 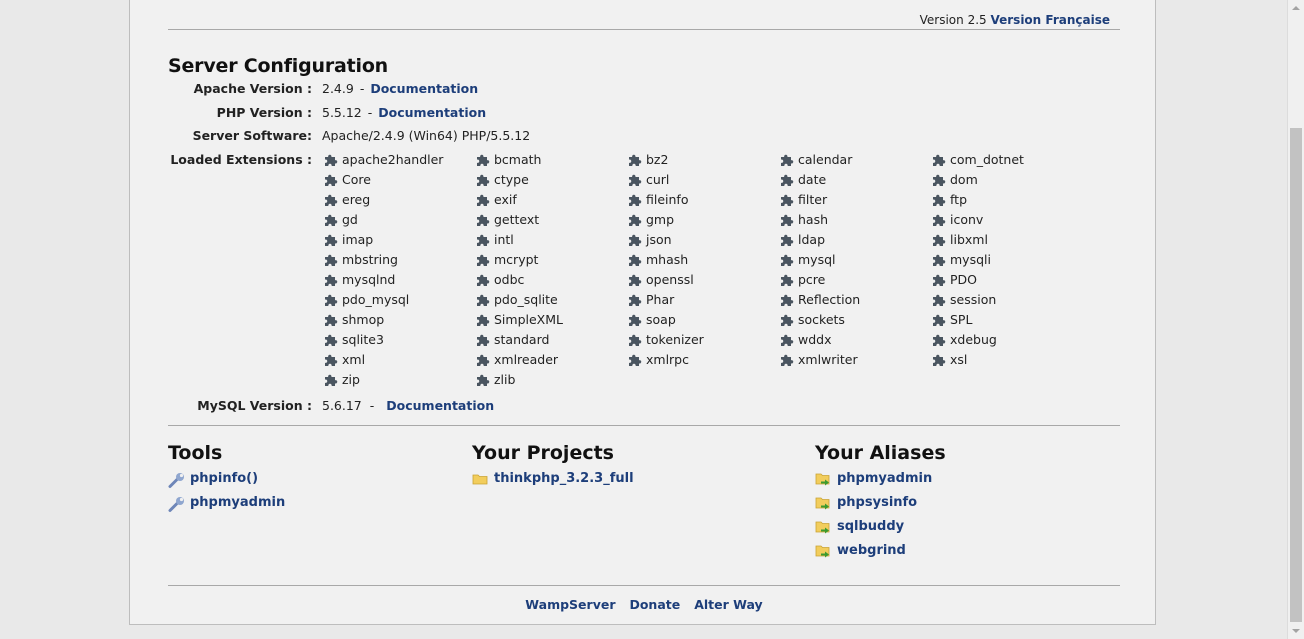 I want to click on language-link: Version Française, so click(x=1050, y=20).